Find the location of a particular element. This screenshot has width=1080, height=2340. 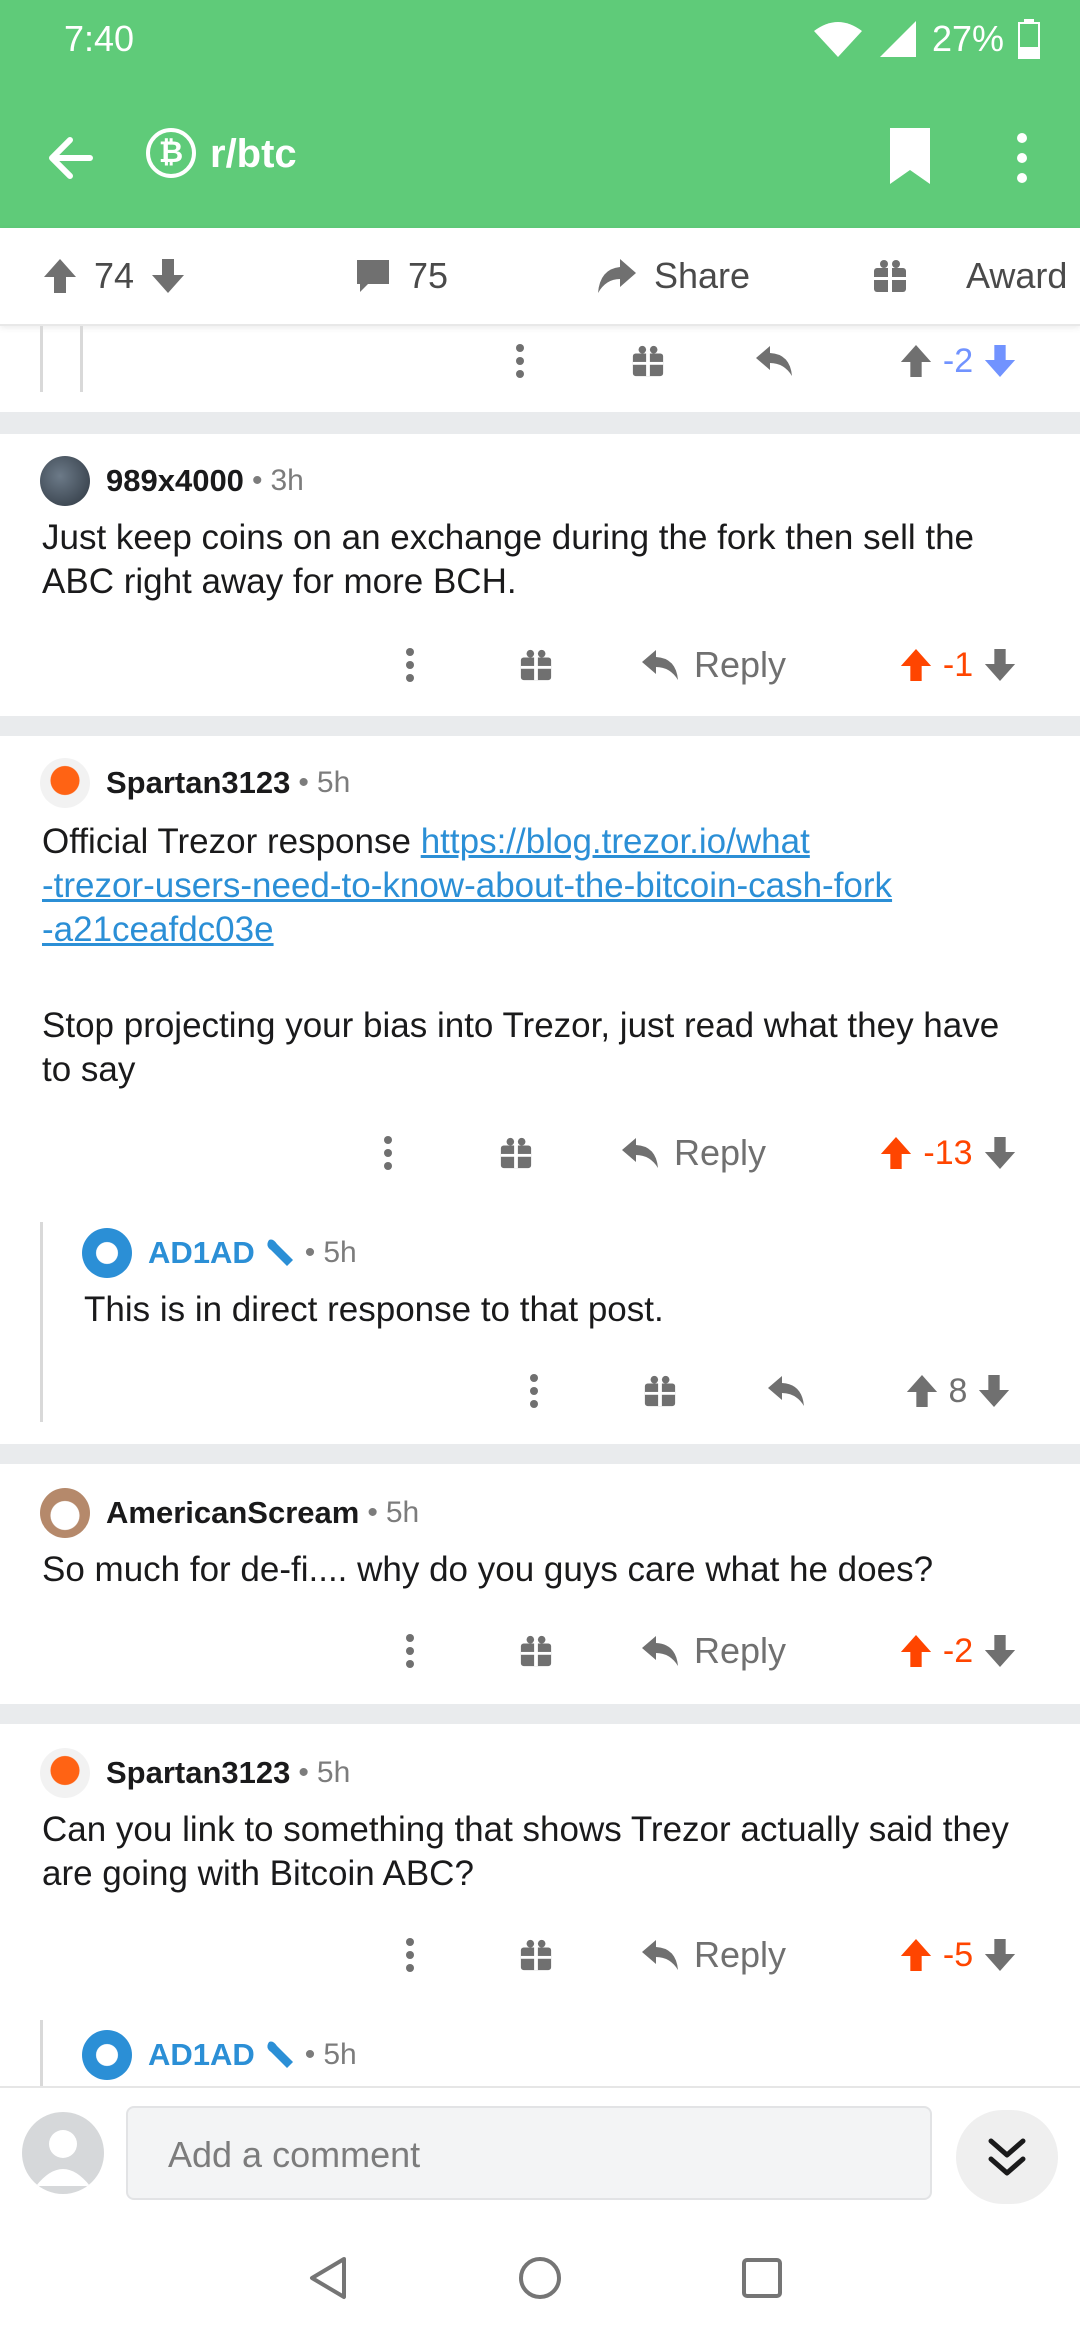

nav-home-button is located at coordinates (540, 2278).